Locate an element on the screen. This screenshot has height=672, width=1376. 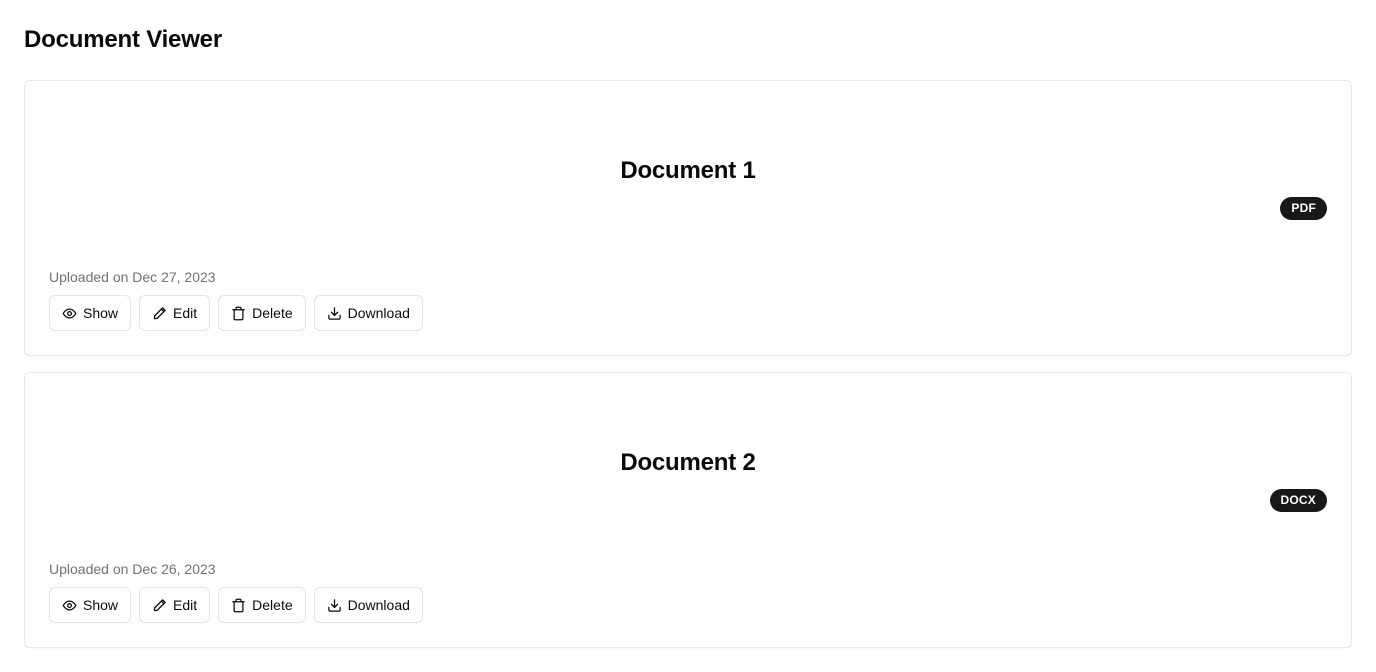
document-title: Document 1 is located at coordinates (688, 170).